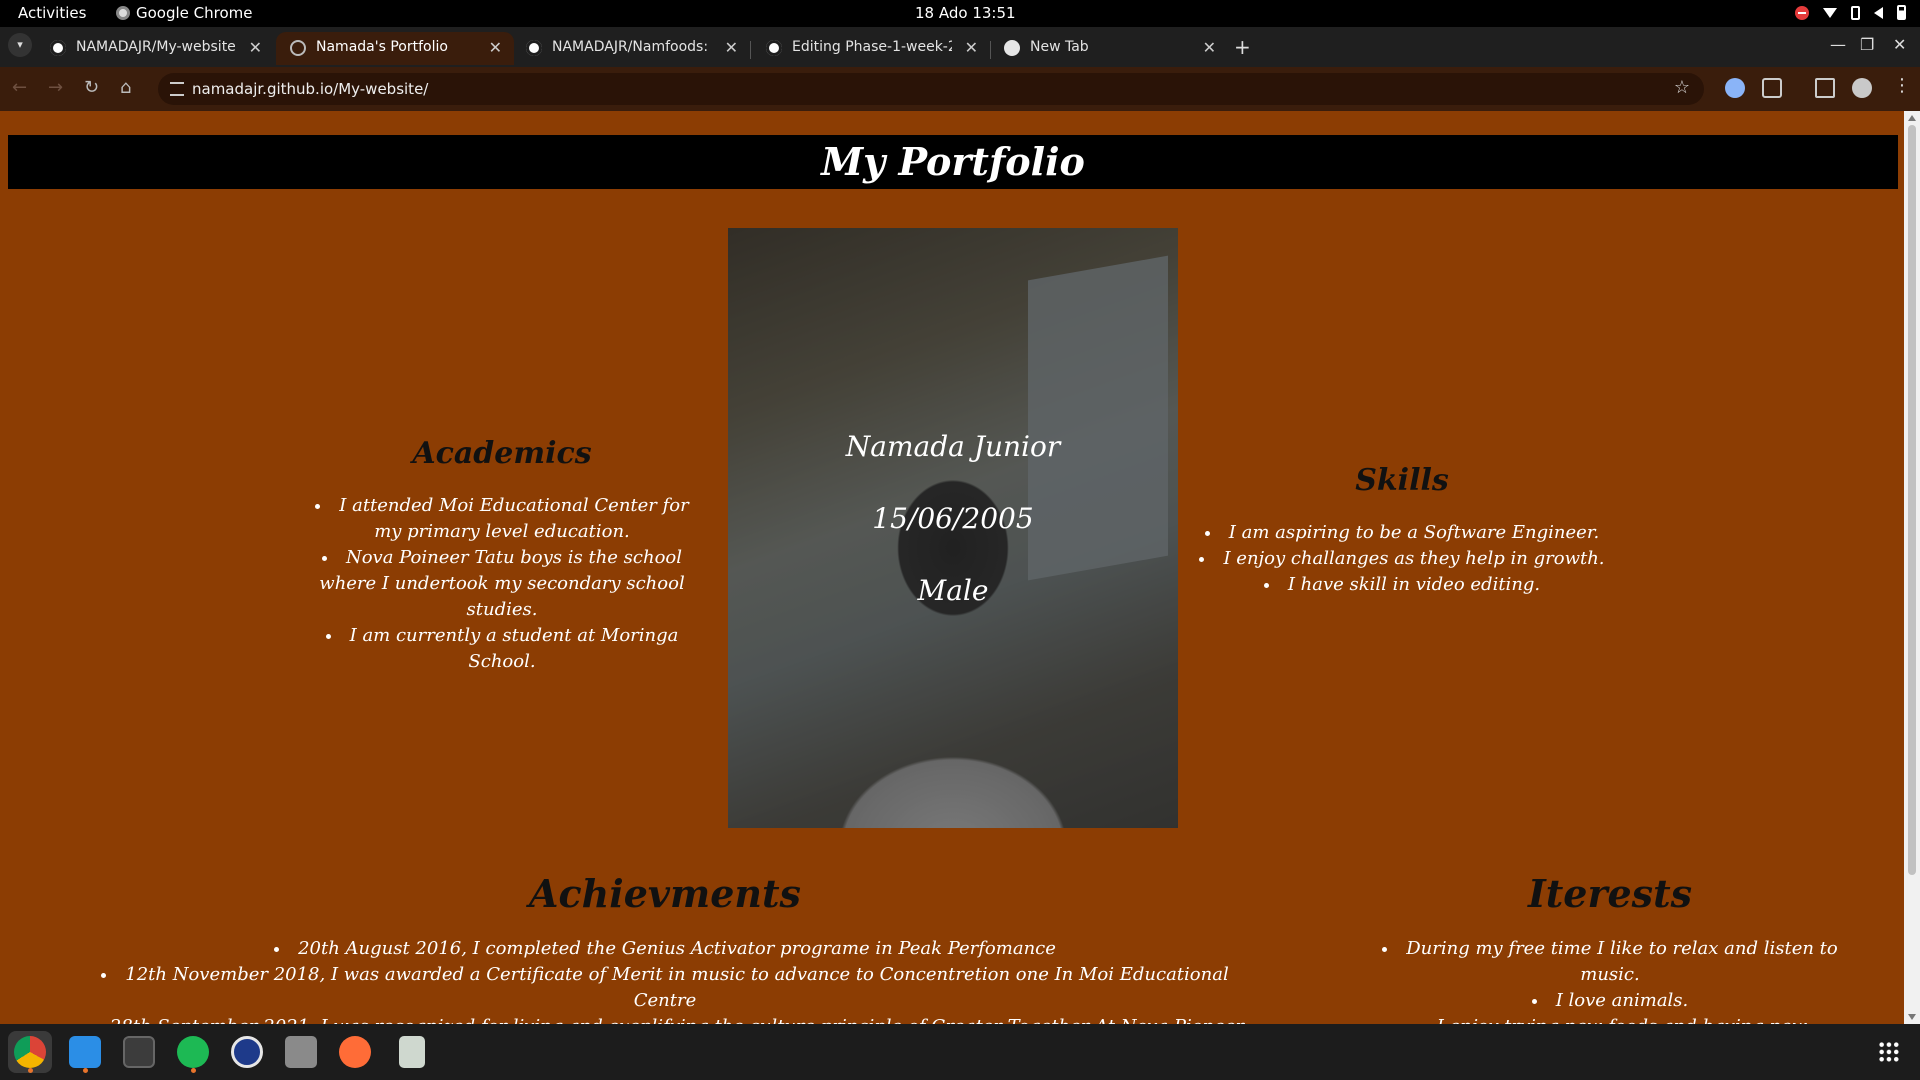  I want to click on wifi-icon, so click(1830, 12).